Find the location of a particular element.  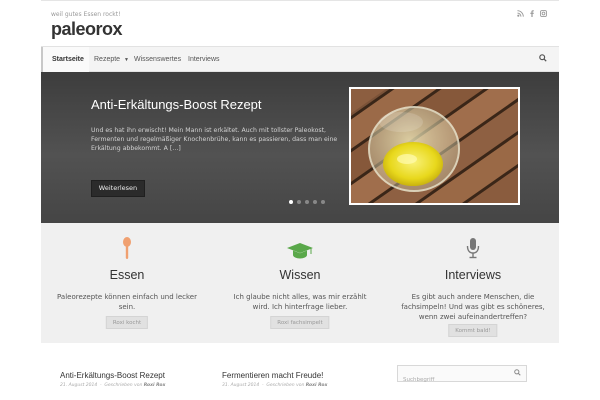

instagram-icon is located at coordinates (543, 13).